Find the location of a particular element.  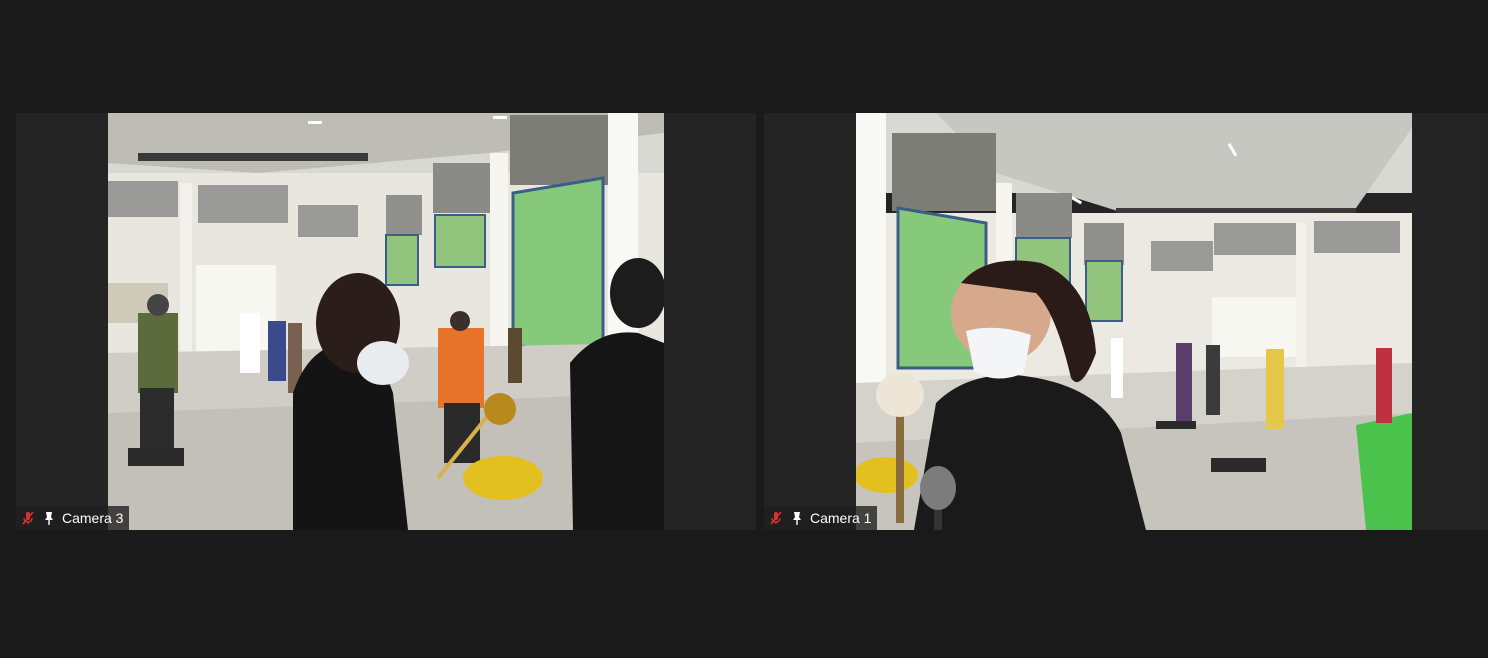

participant-name-tag: Camera 3 is located at coordinates (73, 518).